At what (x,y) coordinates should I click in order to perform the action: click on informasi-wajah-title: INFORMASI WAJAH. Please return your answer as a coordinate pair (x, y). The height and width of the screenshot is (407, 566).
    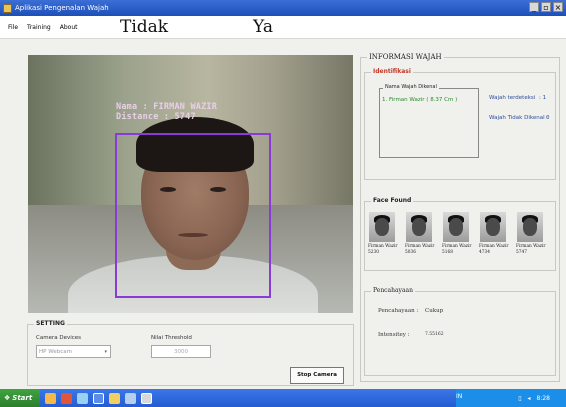
    Looking at the image, I should click on (405, 57).